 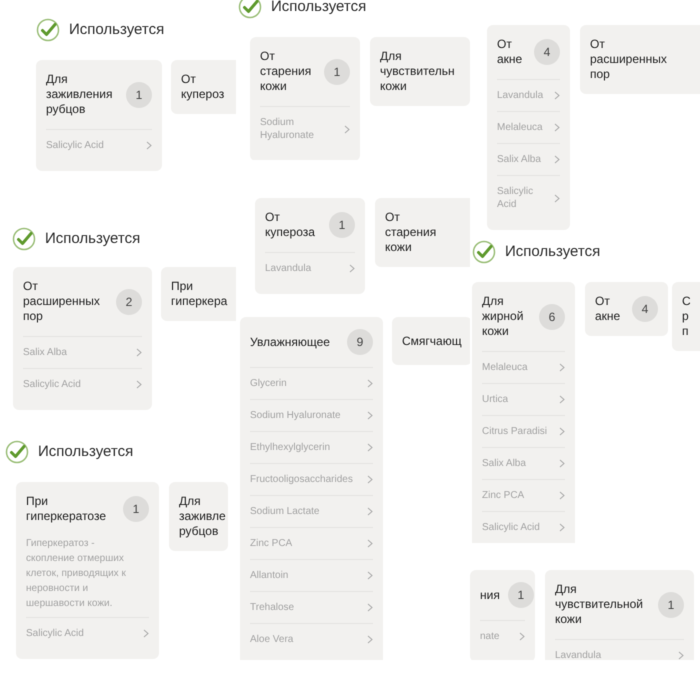 I want to click on category-card: Увлажняющее 9 Glycerin Sodium Hyaluronate Ethylhexylglycerin Fructooligosaccharides Sodium Lactate Zinc PCA Allantoin Trehalose Aloe Vera, so click(x=311, y=488).